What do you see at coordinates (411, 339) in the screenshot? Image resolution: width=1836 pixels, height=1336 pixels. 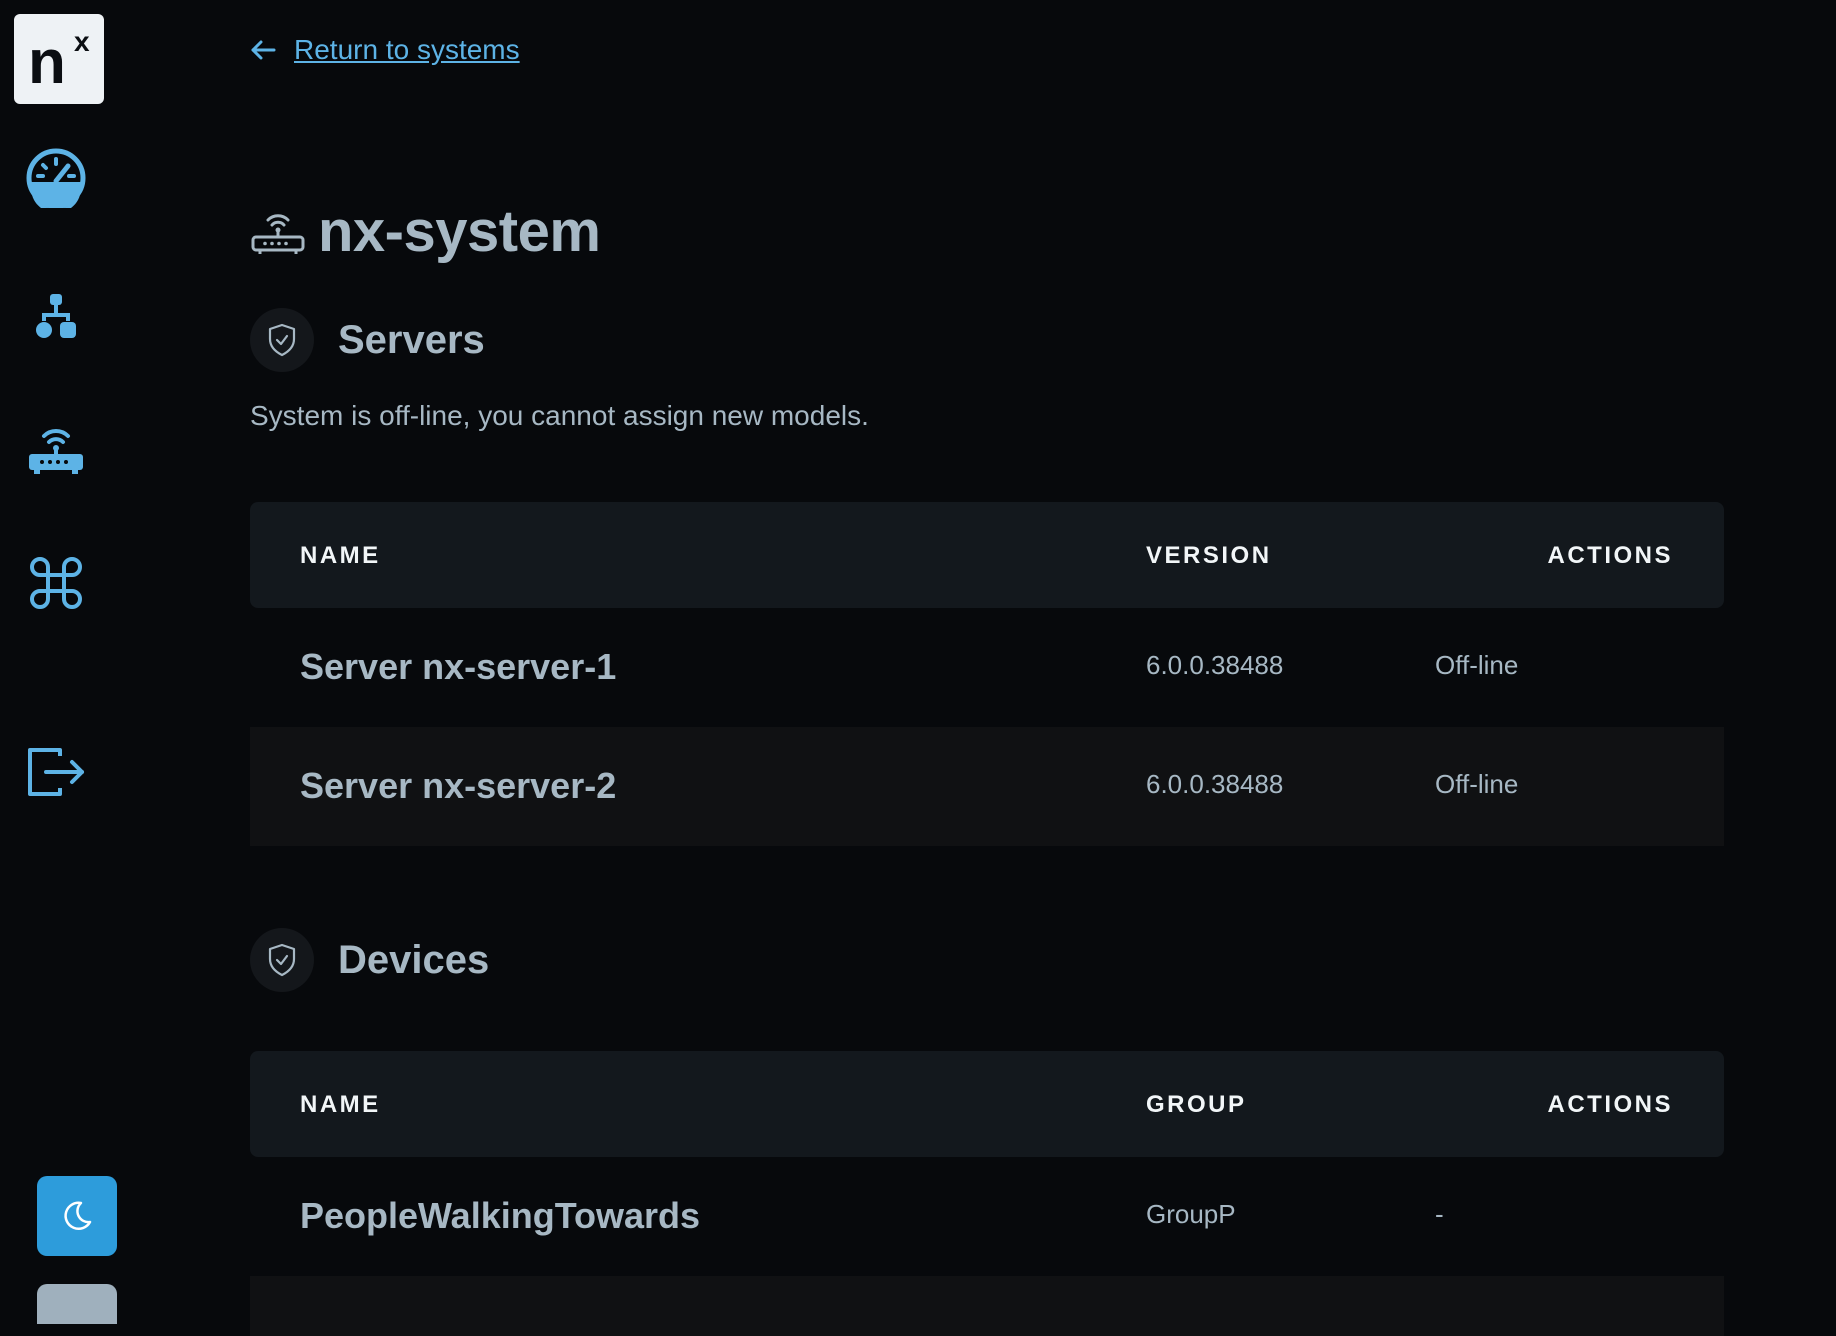 I see `servers-title: Servers` at bounding box center [411, 339].